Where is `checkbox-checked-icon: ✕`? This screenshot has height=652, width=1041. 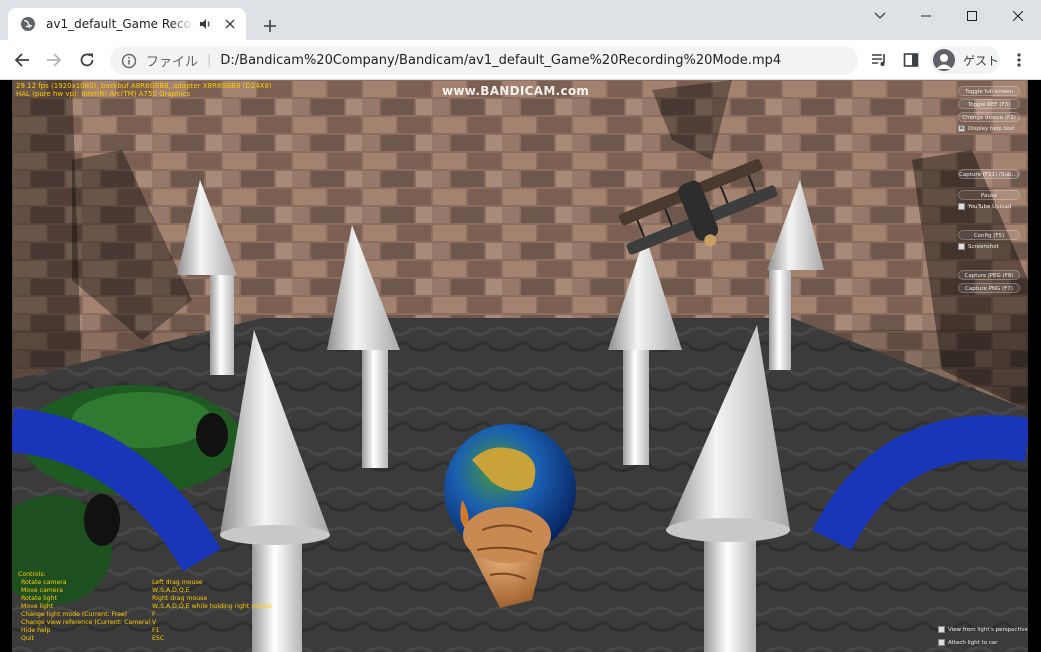
checkbox-checked-icon: ✕ is located at coordinates (961, 128).